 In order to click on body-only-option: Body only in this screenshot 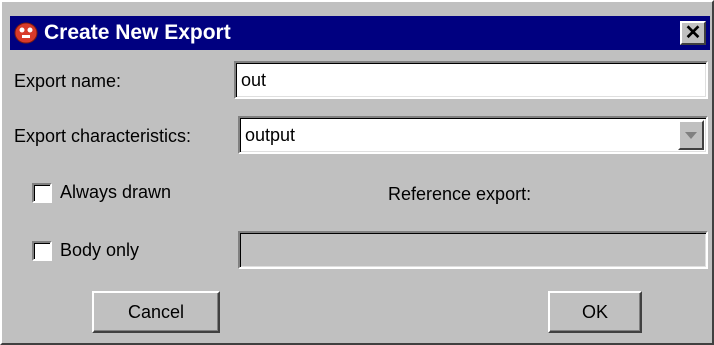, I will do `click(85, 250)`.